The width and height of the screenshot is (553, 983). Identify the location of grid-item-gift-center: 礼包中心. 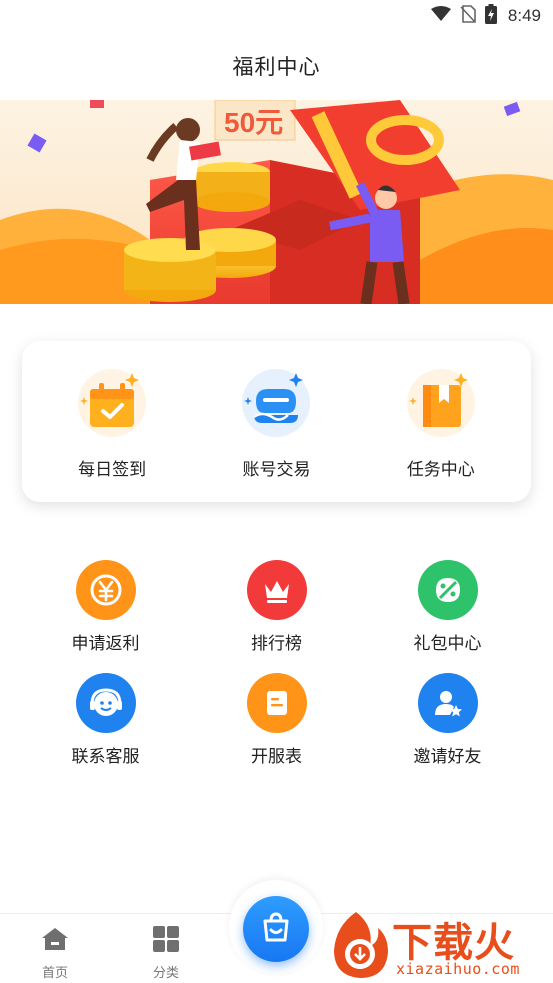
(447, 616).